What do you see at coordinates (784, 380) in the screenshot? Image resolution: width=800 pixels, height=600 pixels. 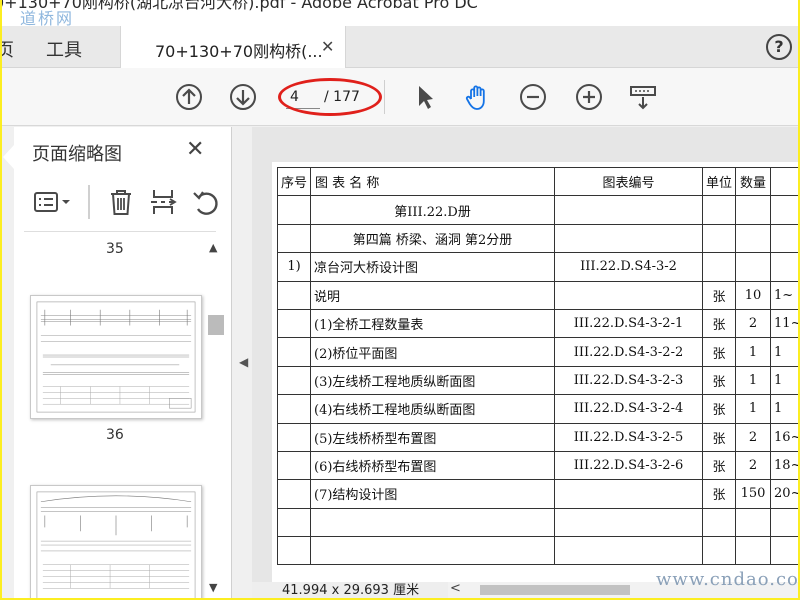 I see `cell-page: 1` at bounding box center [784, 380].